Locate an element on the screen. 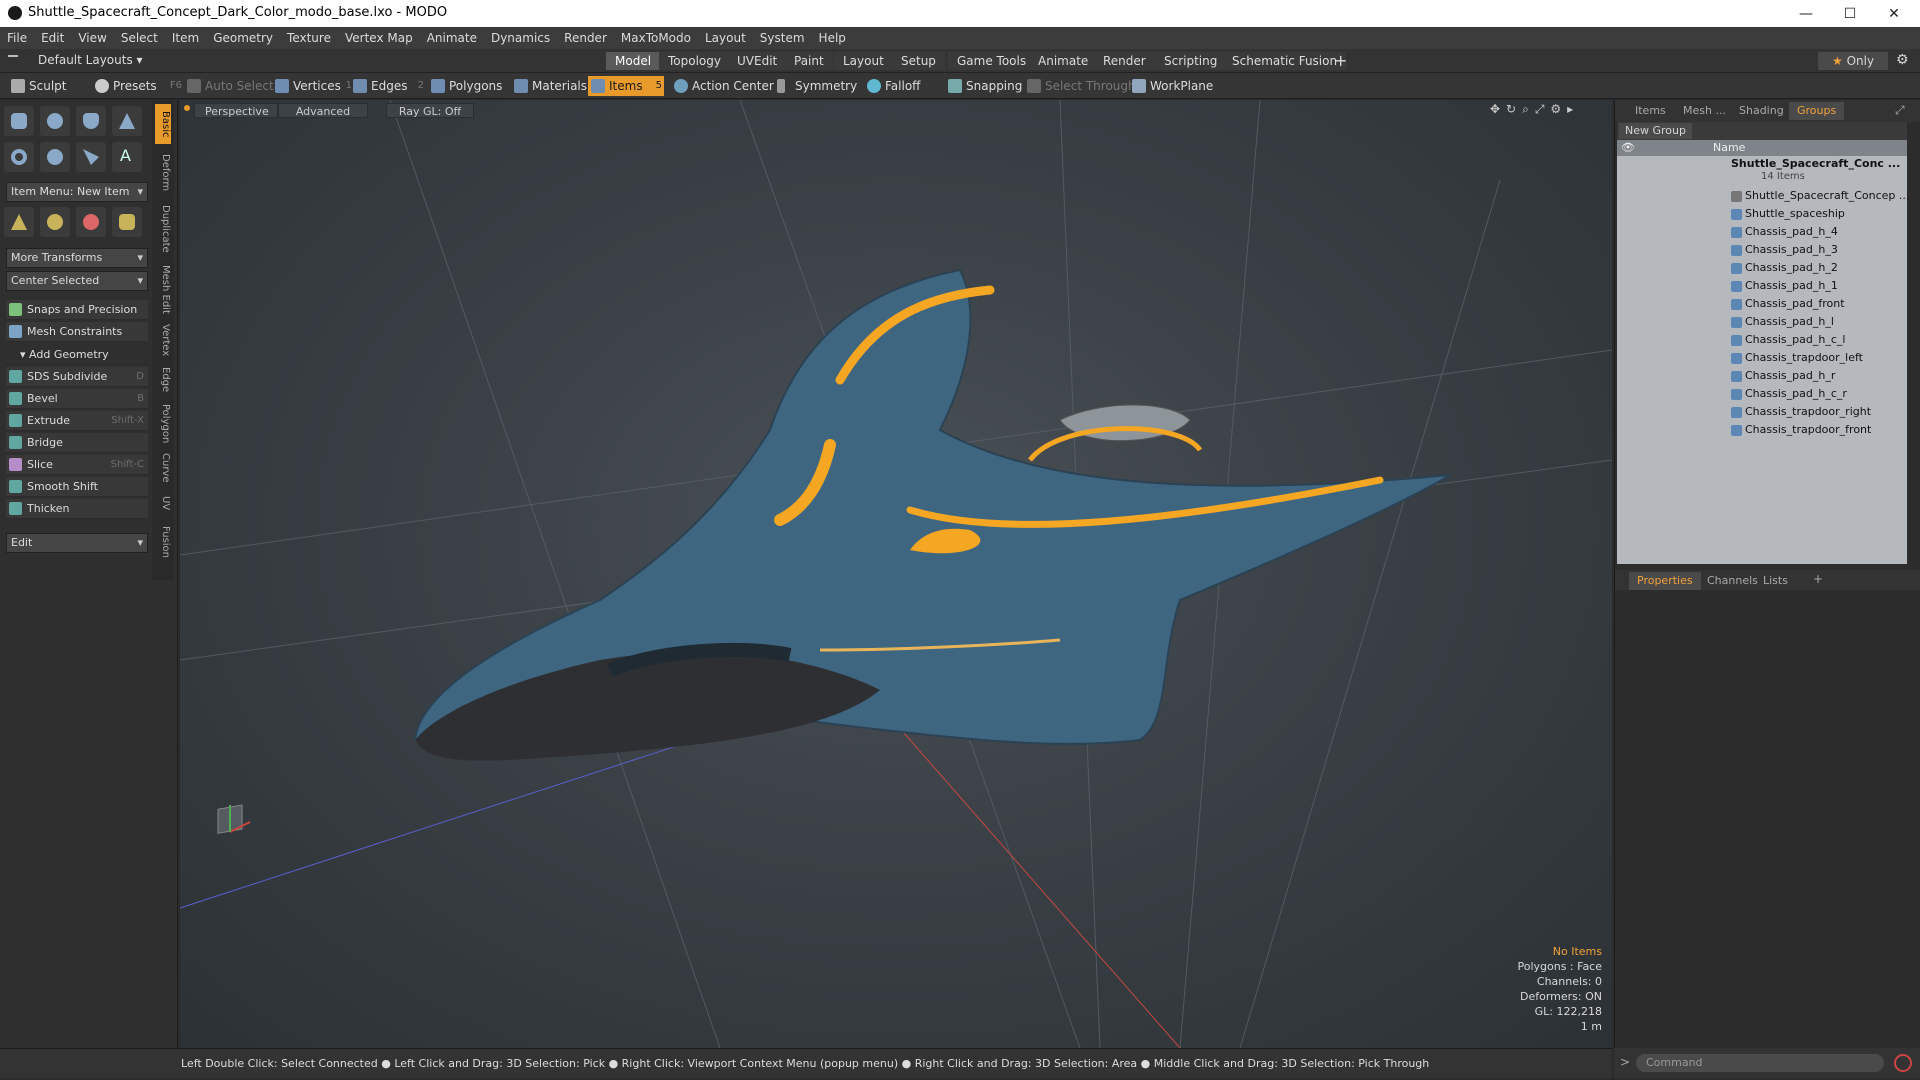 This screenshot has height=1080, width=1920. group-item: Chassis_trapdoor_front is located at coordinates (1800, 430).